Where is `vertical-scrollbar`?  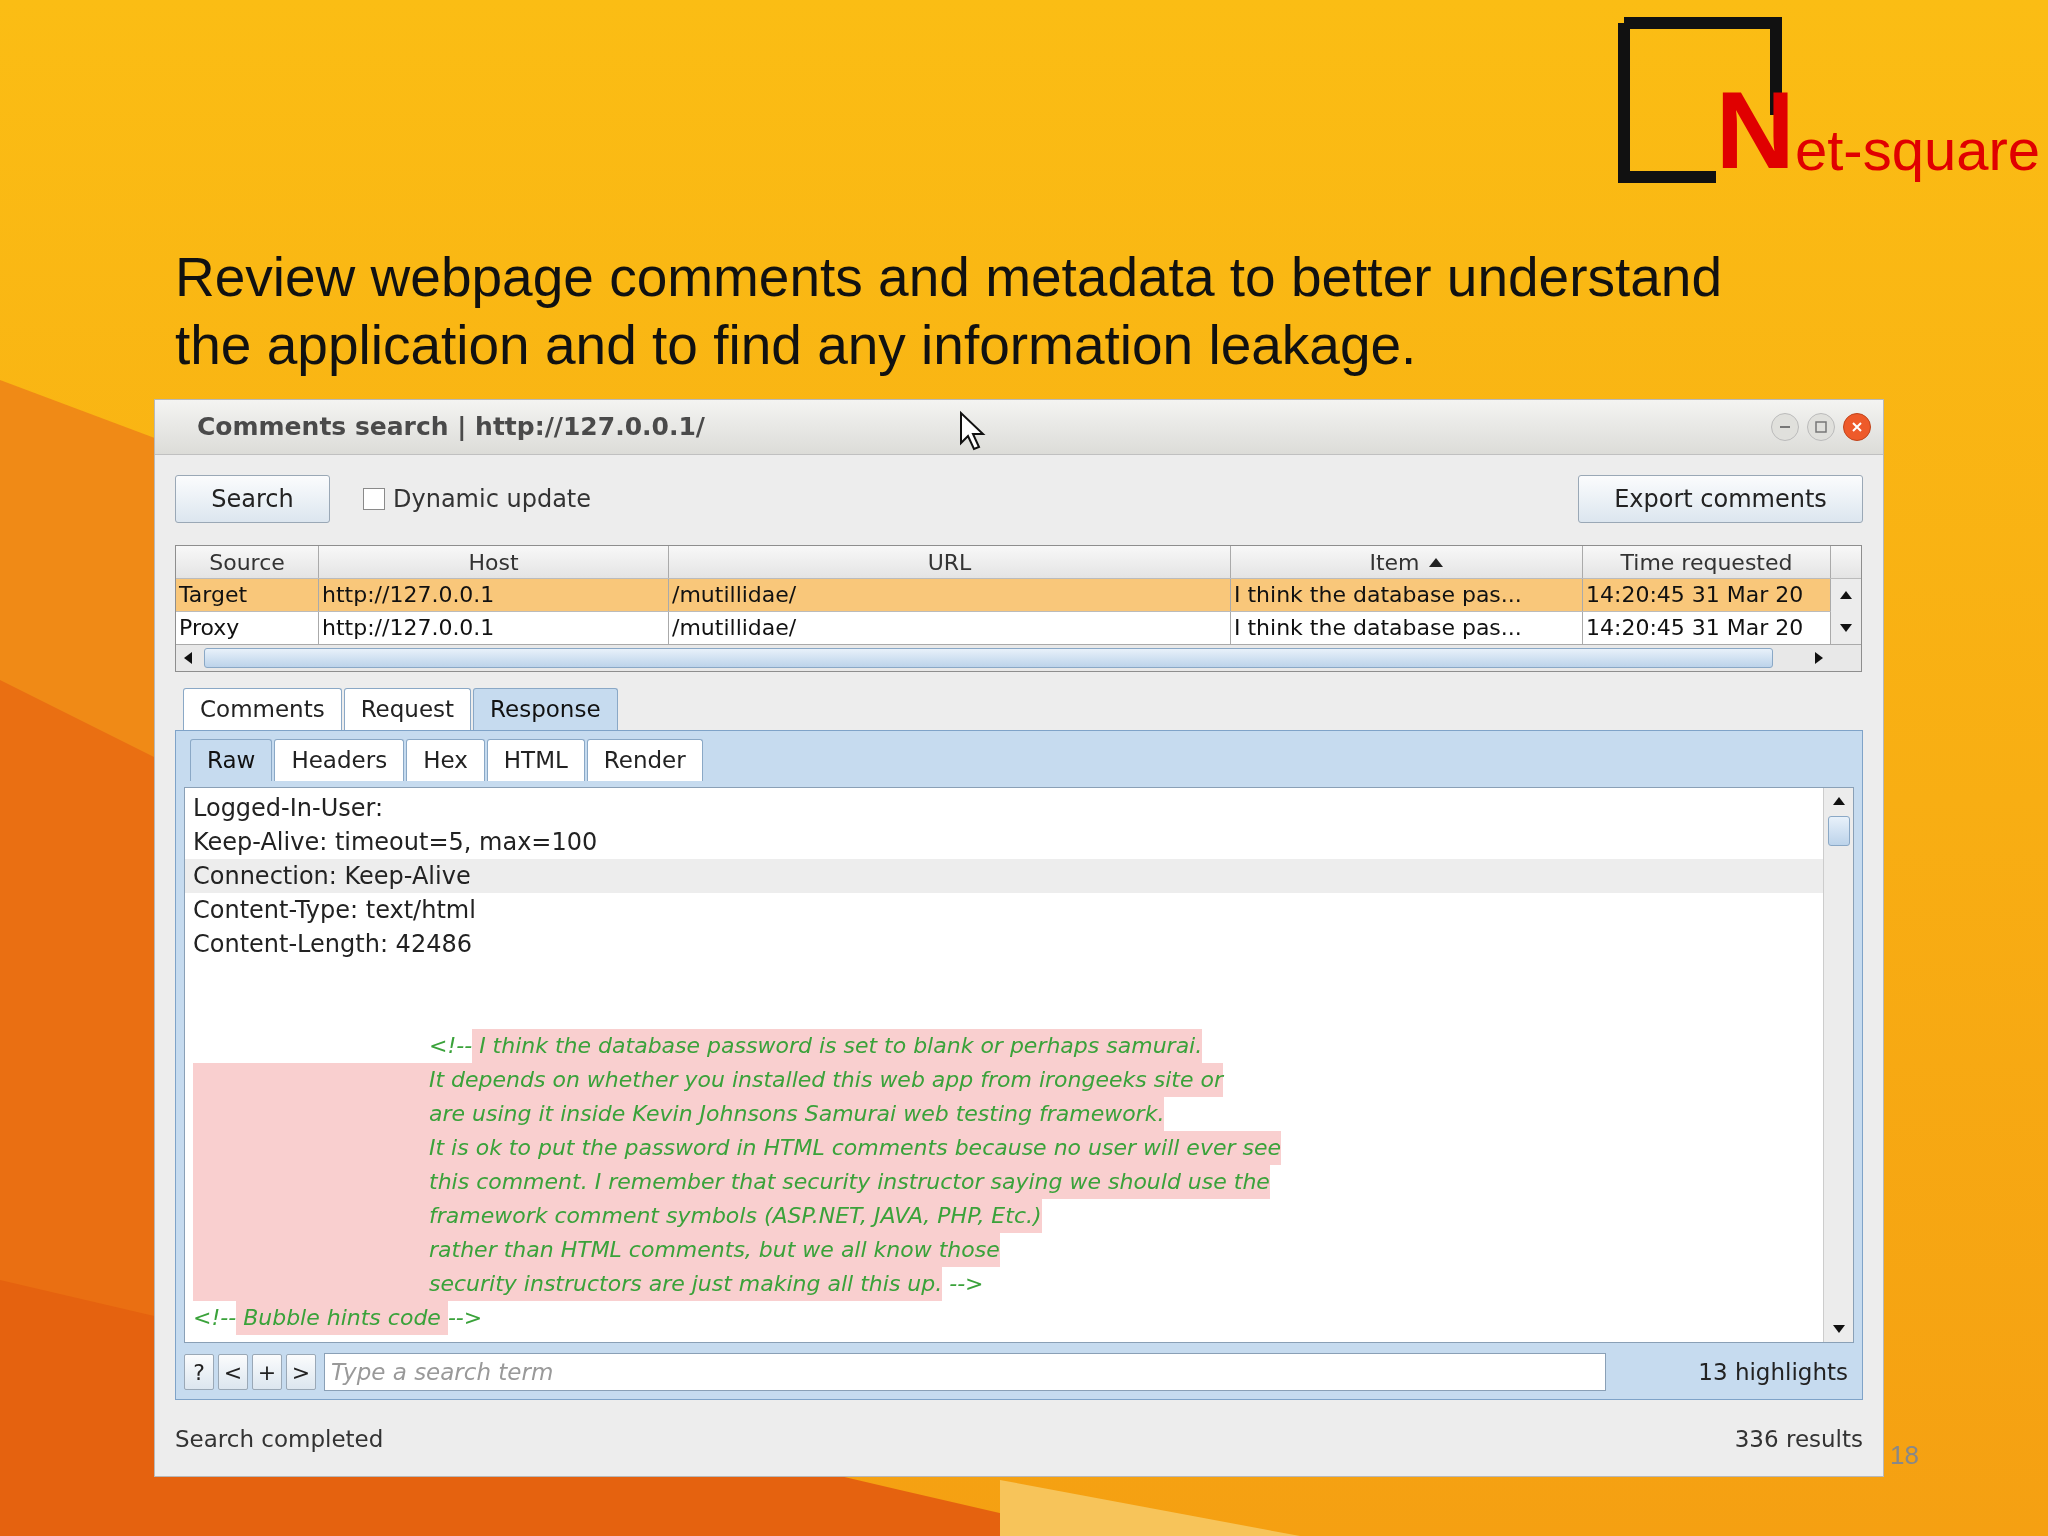 vertical-scrollbar is located at coordinates (1838, 1065).